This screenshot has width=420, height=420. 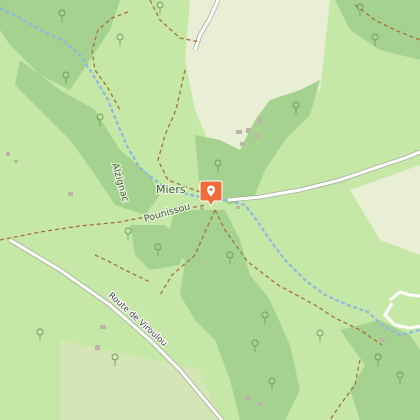 I want to click on map-pin-icon, so click(x=211, y=193).